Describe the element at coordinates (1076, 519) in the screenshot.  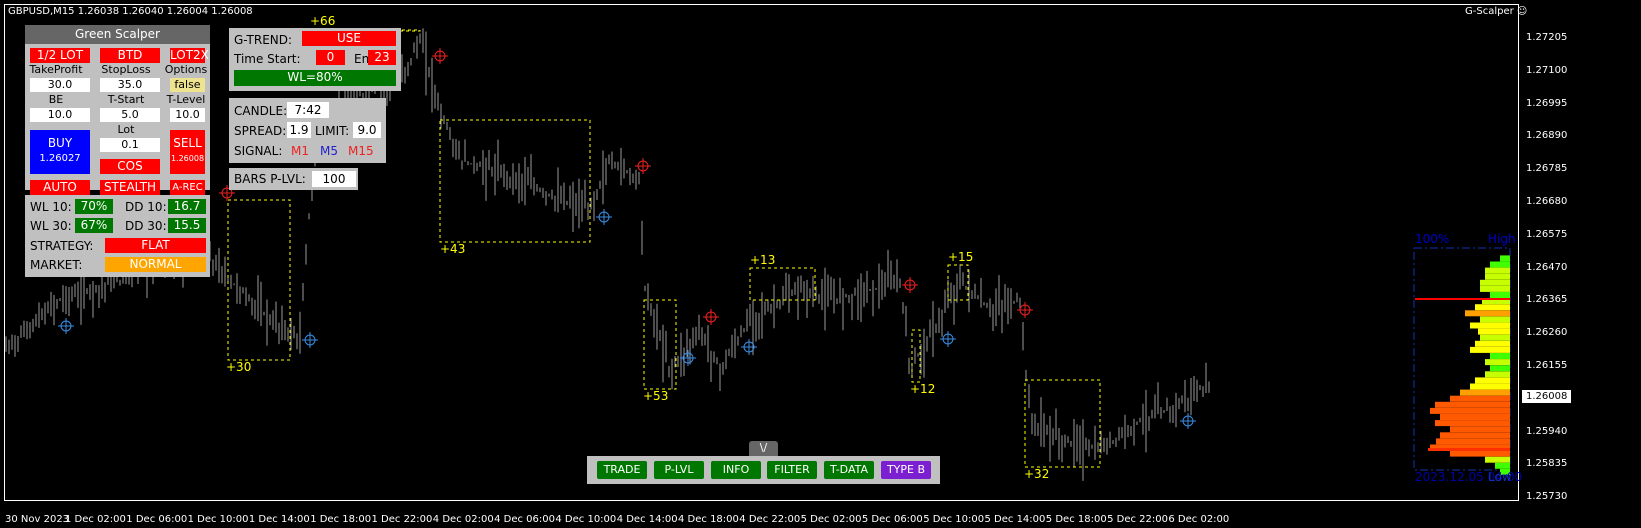
I see `time-tick: 5 Dec 18:00` at that location.